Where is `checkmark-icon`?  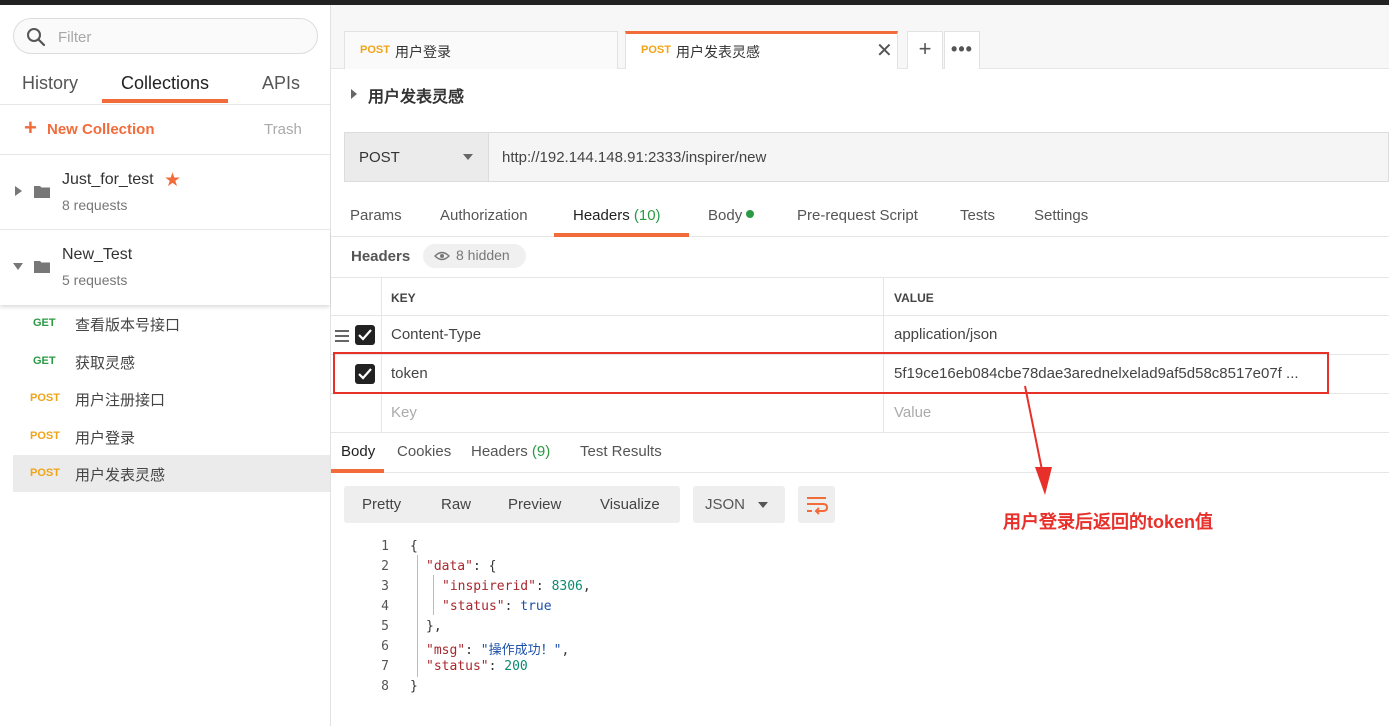
checkmark-icon is located at coordinates (365, 335).